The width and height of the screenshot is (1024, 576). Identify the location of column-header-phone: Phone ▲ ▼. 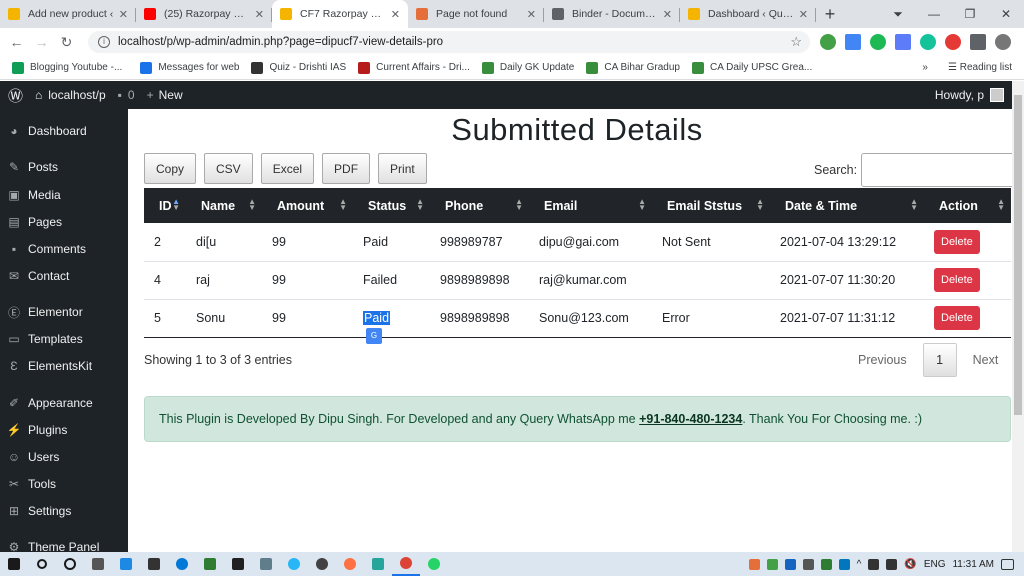
(479, 205).